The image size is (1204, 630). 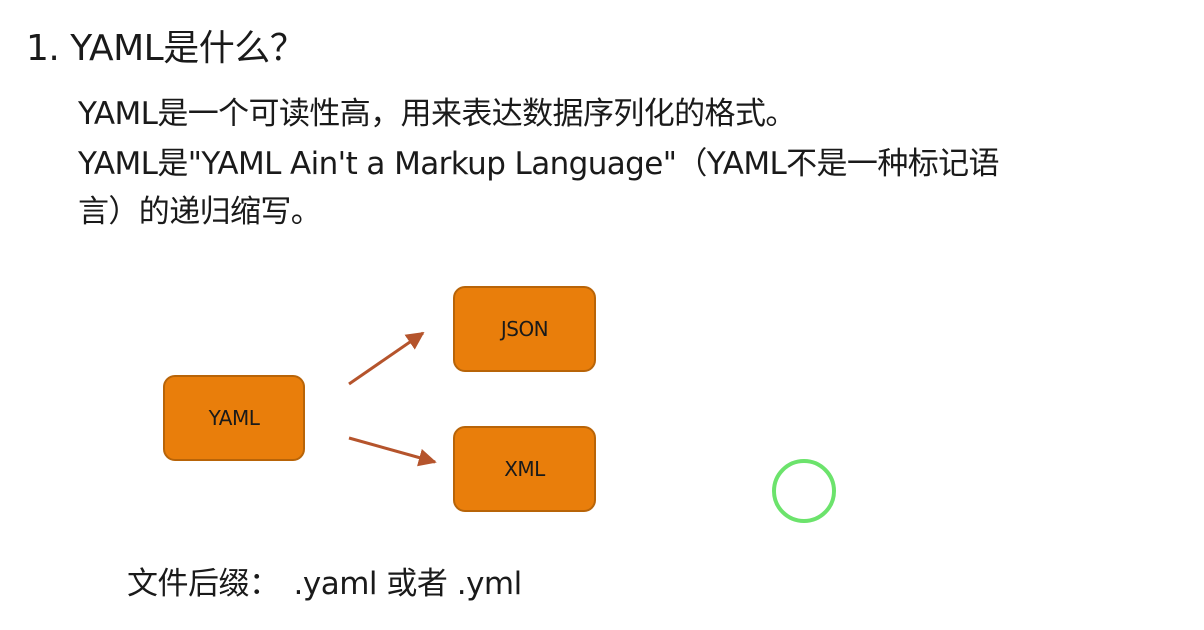 What do you see at coordinates (437, 114) in the screenshot?
I see `paragraph-line-1: YAML是一个可读性高，用来表达数据序列化的格式。` at bounding box center [437, 114].